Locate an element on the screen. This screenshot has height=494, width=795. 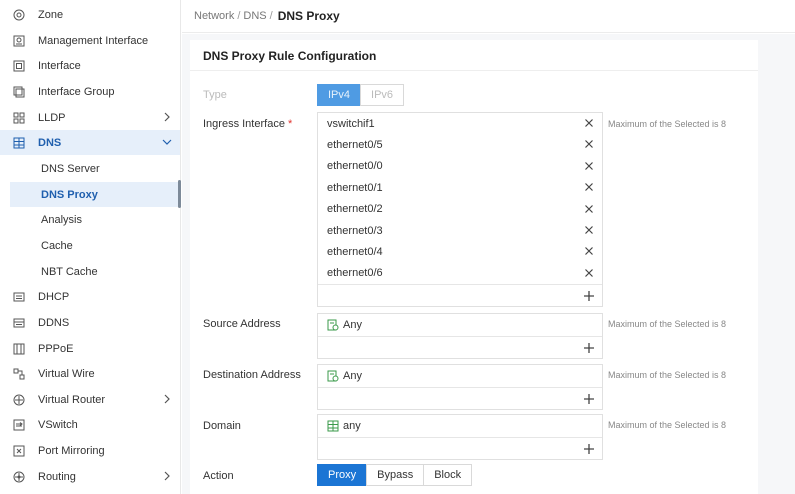
action-block-button: Block is located at coordinates (448, 475).